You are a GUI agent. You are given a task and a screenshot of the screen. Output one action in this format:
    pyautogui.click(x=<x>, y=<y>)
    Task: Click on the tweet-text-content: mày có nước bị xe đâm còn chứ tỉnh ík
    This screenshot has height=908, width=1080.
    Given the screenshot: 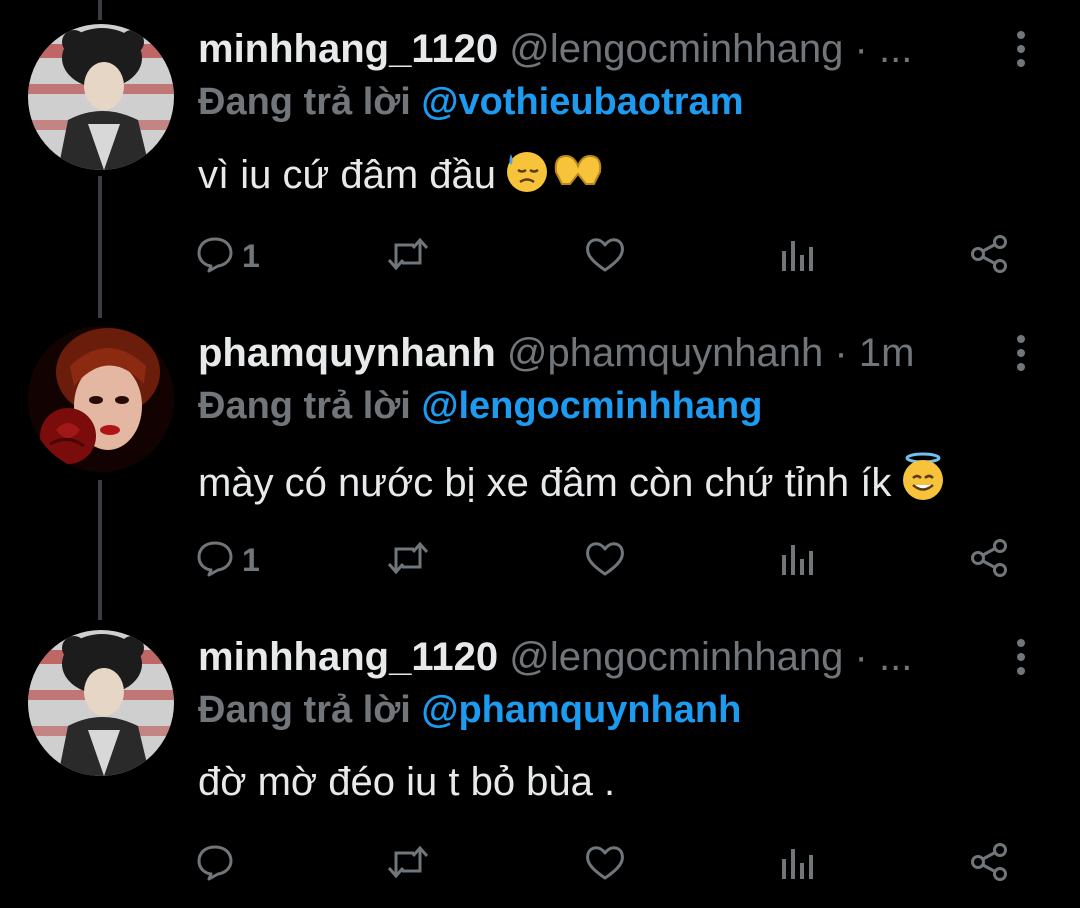 What is the action you would take?
    pyautogui.click(x=545, y=483)
    